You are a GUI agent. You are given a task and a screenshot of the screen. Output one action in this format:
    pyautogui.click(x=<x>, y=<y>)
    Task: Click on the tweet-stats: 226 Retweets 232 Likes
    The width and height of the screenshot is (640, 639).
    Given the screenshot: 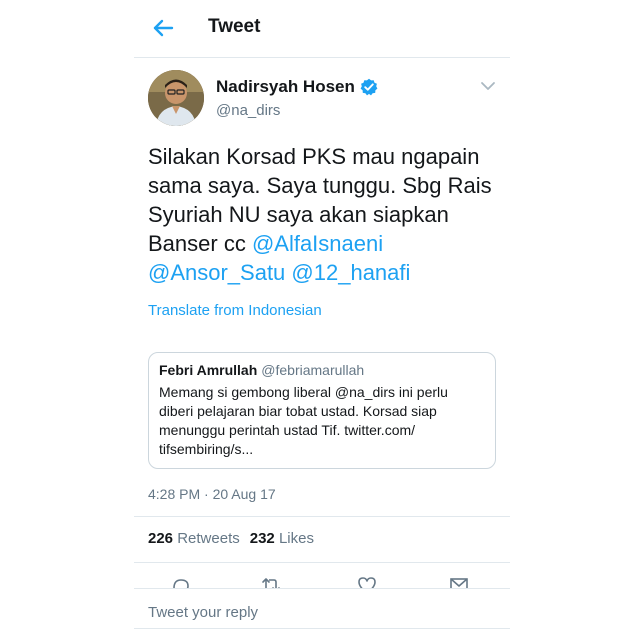 What is the action you would take?
    pyautogui.click(x=231, y=538)
    